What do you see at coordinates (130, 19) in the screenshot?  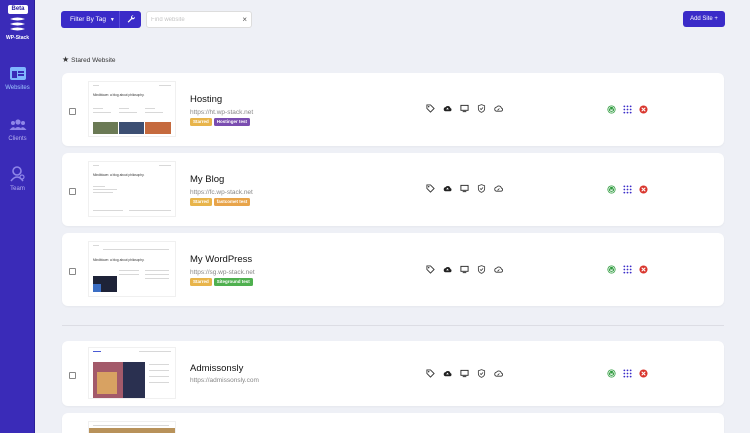 I see `wrench-icon` at bounding box center [130, 19].